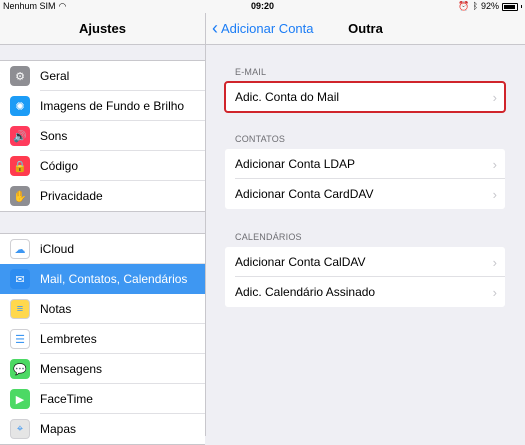 Image resolution: width=525 pixels, height=445 pixels. I want to click on sidebar-item: ☁ iCloud, so click(102, 249).